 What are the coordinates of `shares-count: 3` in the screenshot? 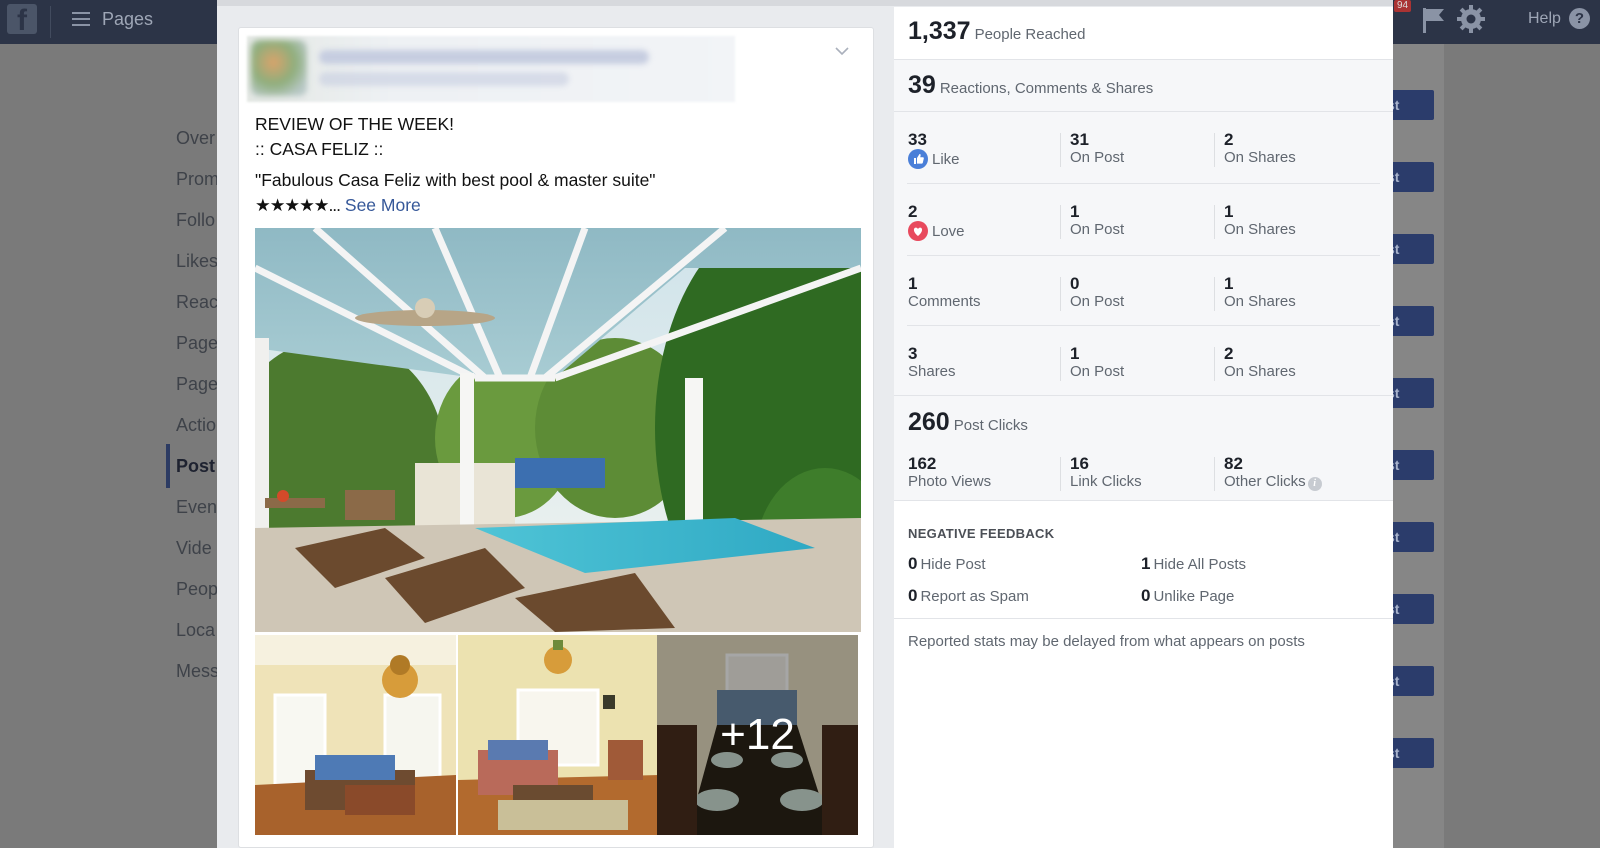 It's located at (913, 353).